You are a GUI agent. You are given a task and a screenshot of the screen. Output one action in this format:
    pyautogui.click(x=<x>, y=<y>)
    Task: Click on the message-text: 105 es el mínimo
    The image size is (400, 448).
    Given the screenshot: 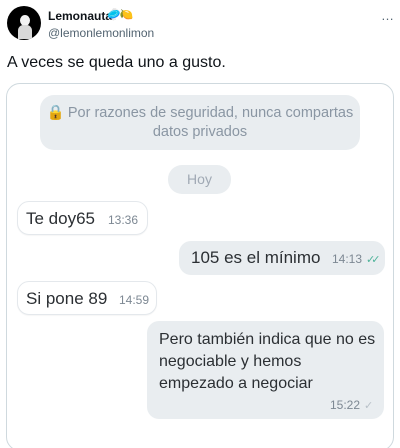 What is the action you would take?
    pyautogui.click(x=256, y=257)
    